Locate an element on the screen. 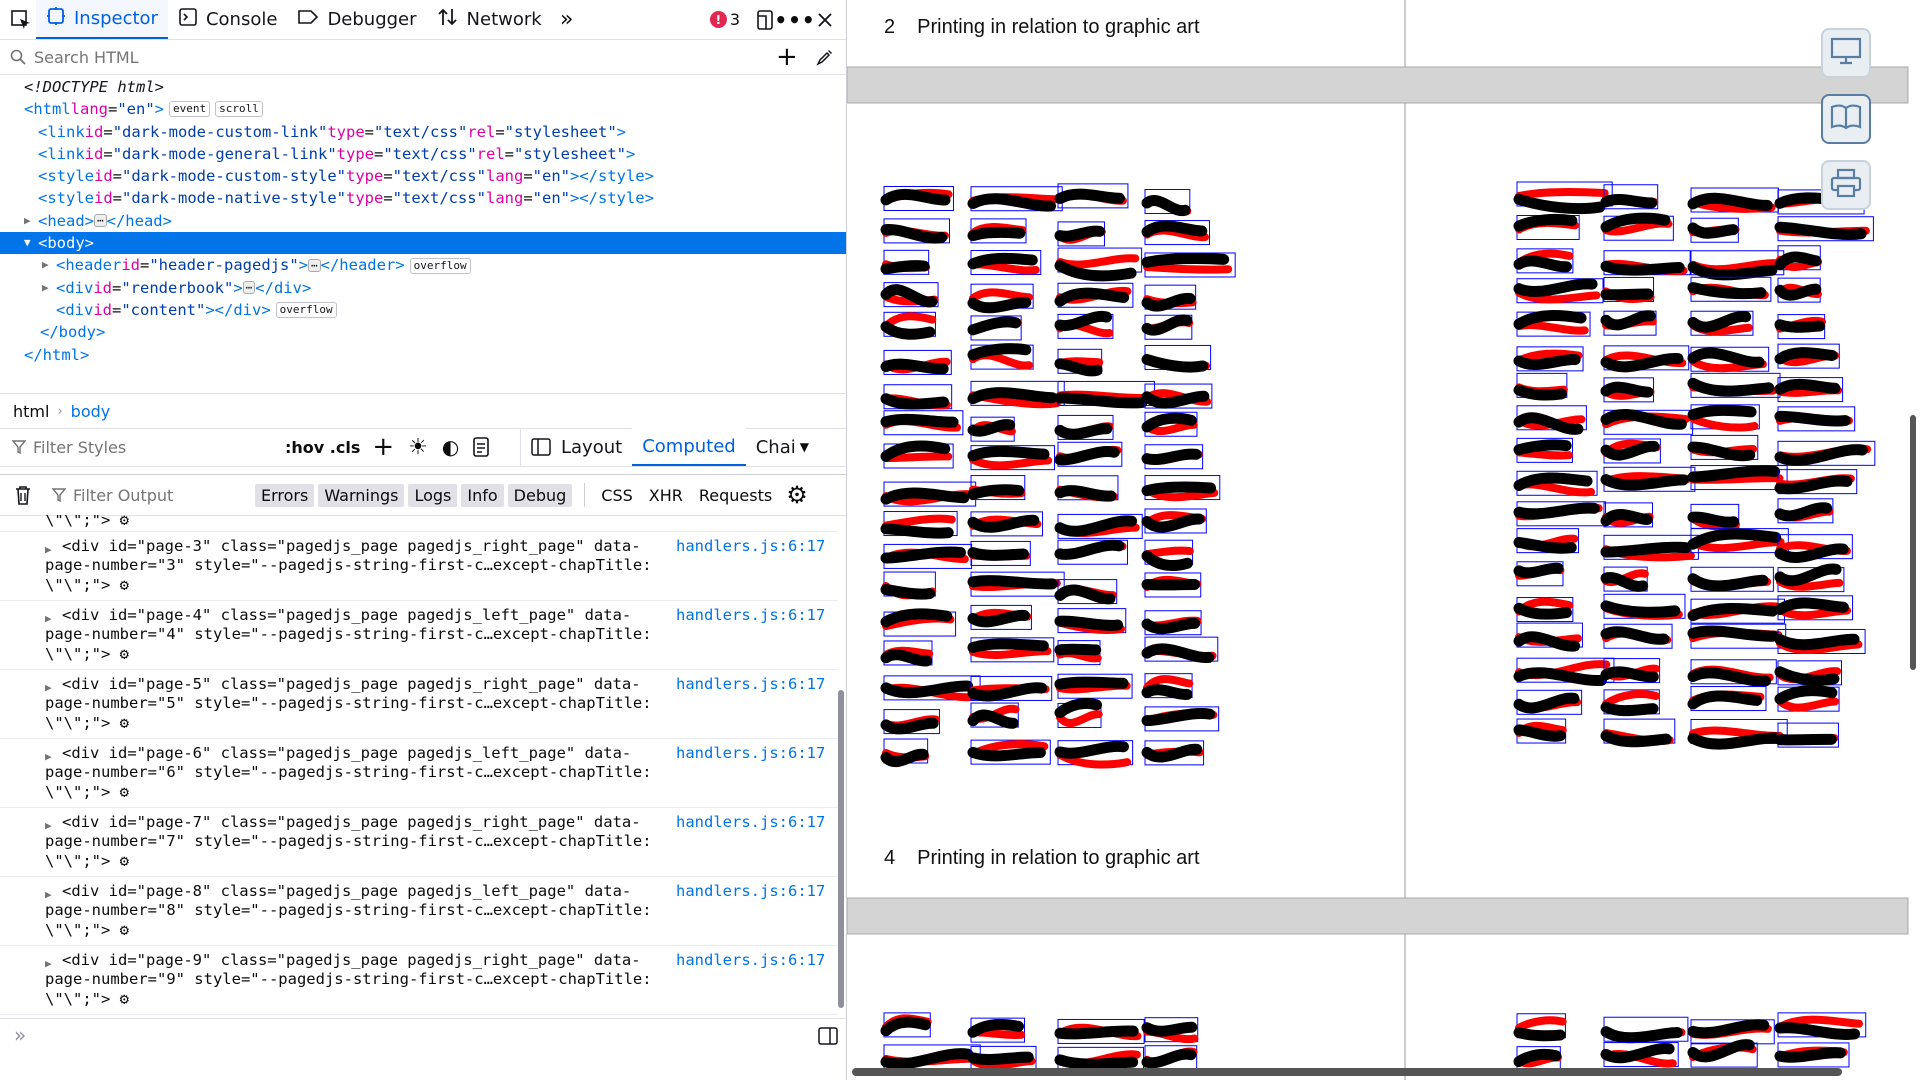 The image size is (1920, 1080). markup-head-node: ▶ <head> ⋯ </head> is located at coordinates (423, 221).